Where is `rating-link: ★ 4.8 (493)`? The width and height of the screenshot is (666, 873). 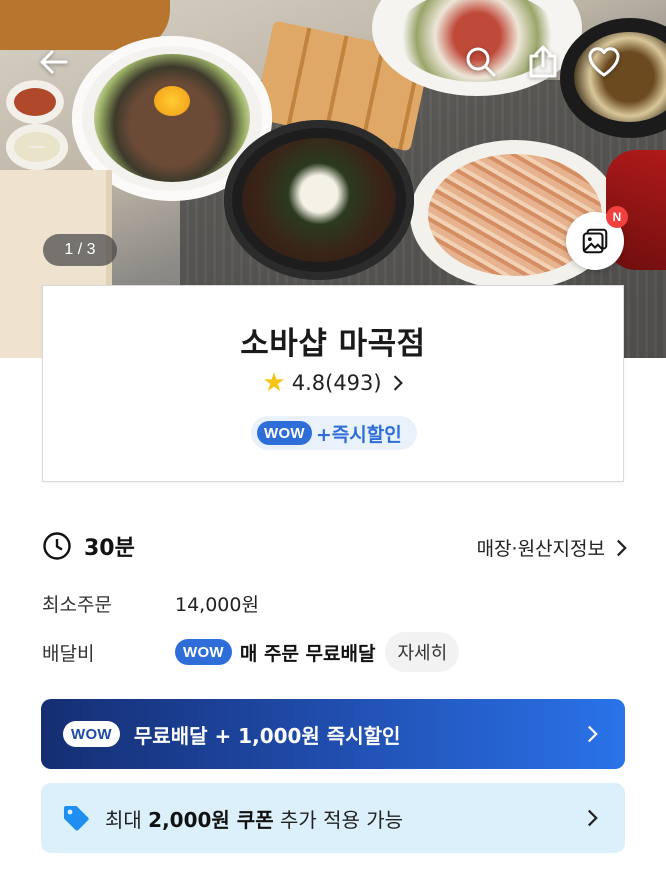
rating-link: ★ 4.8 (493) is located at coordinates (333, 383).